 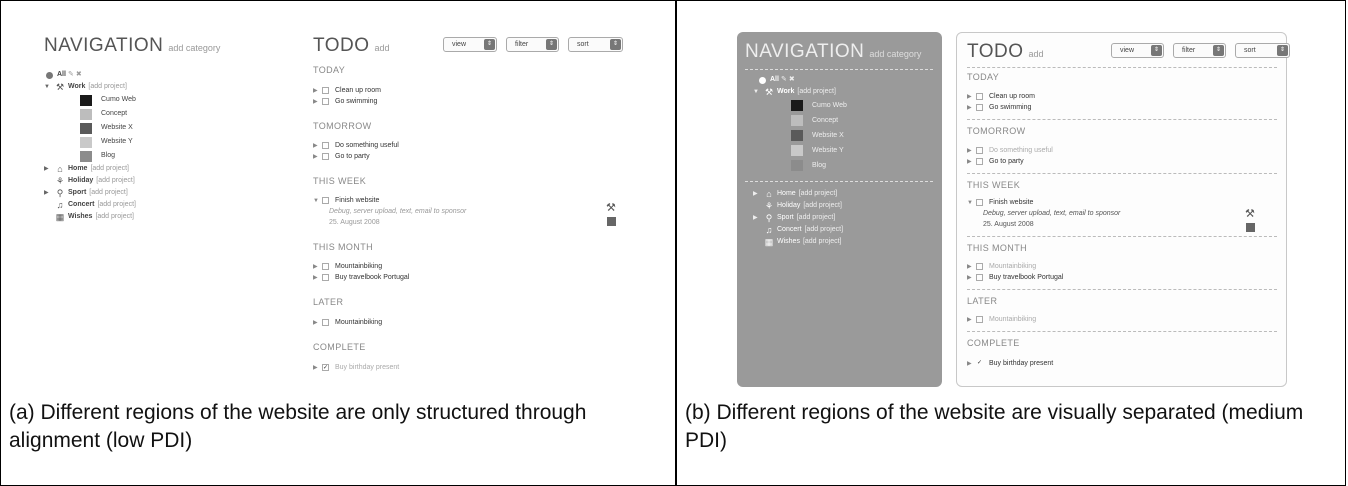 What do you see at coordinates (839, 194) in the screenshot?
I see `nav-item-home: ▶ ⌂ Home [add project]` at bounding box center [839, 194].